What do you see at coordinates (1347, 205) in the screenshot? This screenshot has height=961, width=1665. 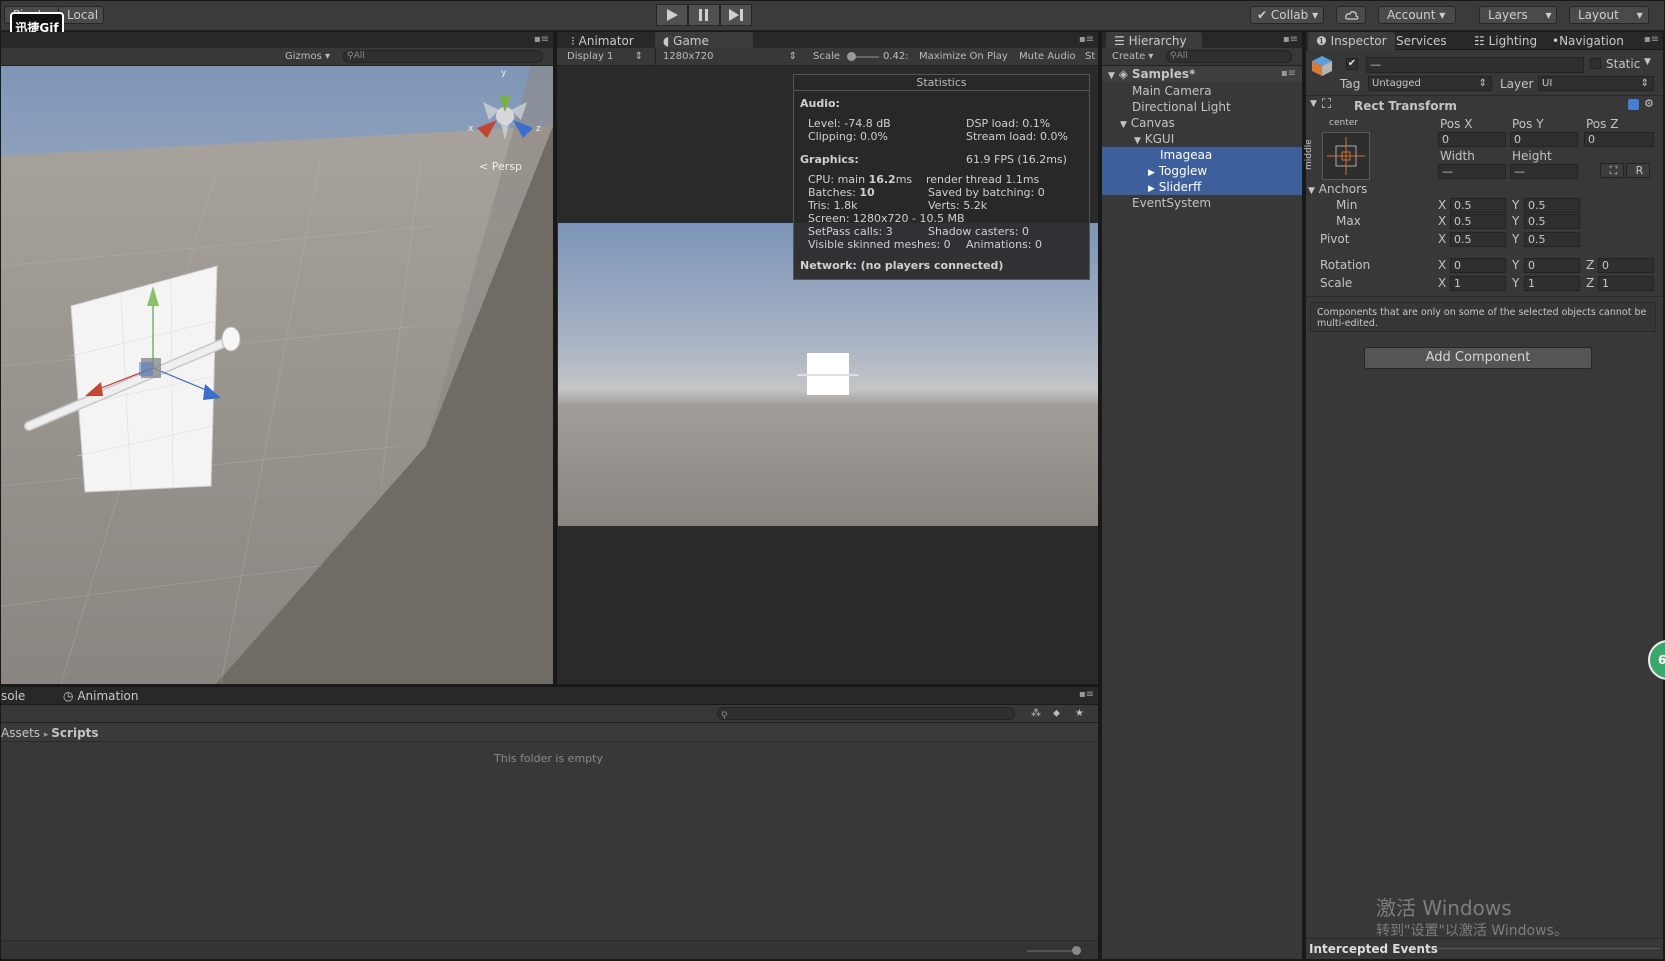 I see `min-label: Min` at bounding box center [1347, 205].